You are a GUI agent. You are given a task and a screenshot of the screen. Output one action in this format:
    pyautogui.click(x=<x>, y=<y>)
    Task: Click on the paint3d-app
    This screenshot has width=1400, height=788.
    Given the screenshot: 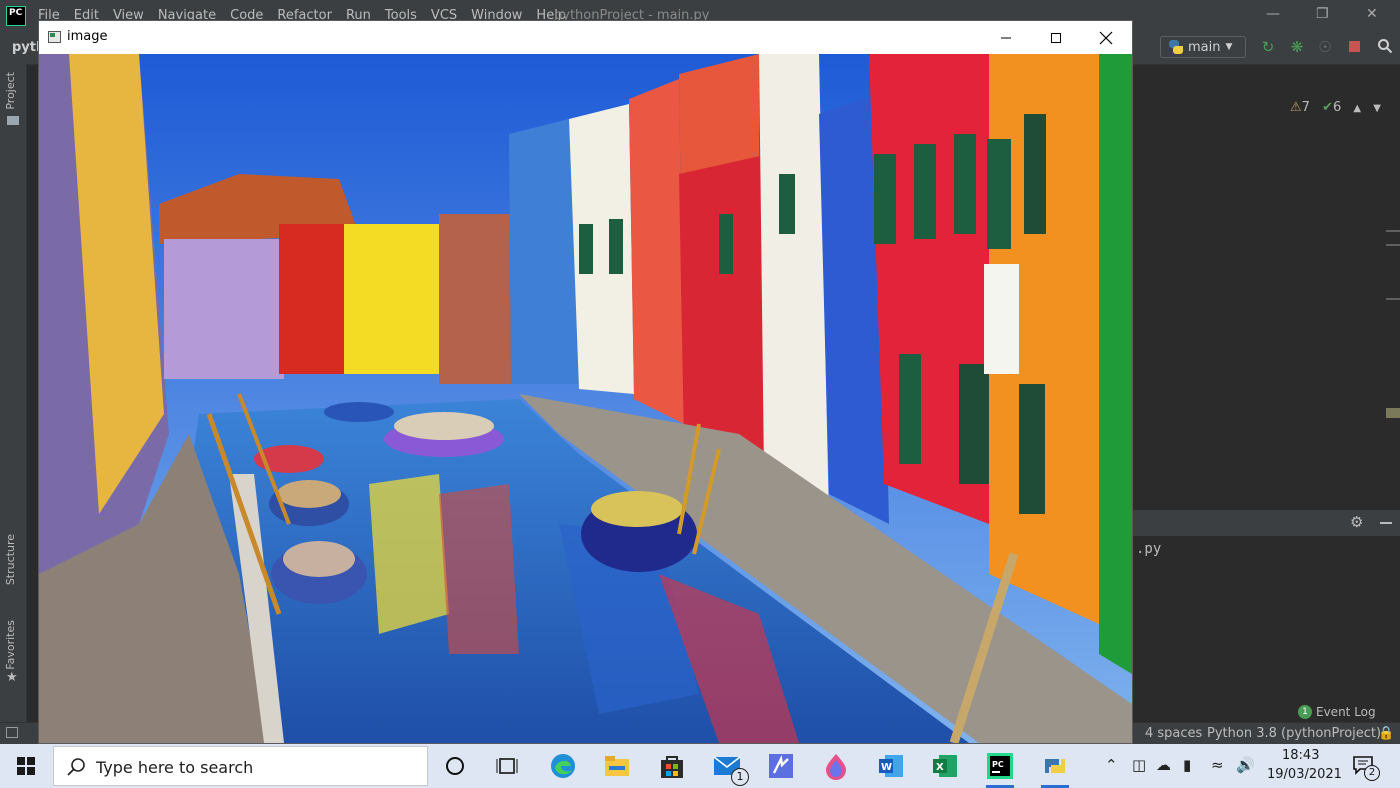 What is the action you would take?
    pyautogui.click(x=836, y=766)
    